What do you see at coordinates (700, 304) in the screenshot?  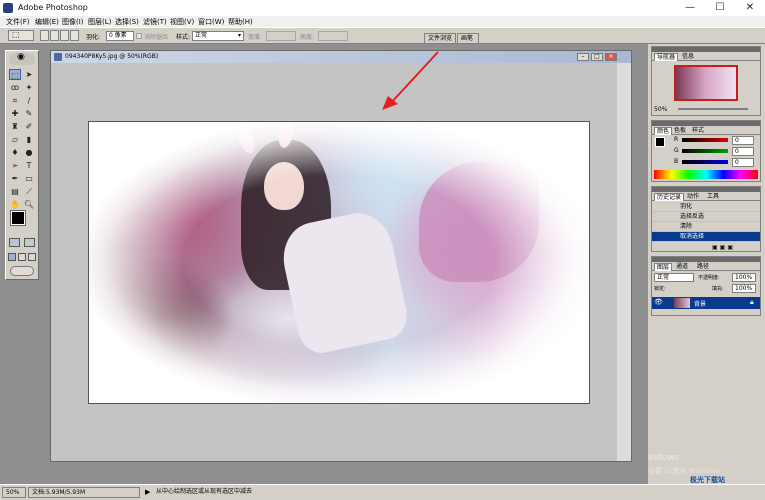 I see `layer-name: 背景` at bounding box center [700, 304].